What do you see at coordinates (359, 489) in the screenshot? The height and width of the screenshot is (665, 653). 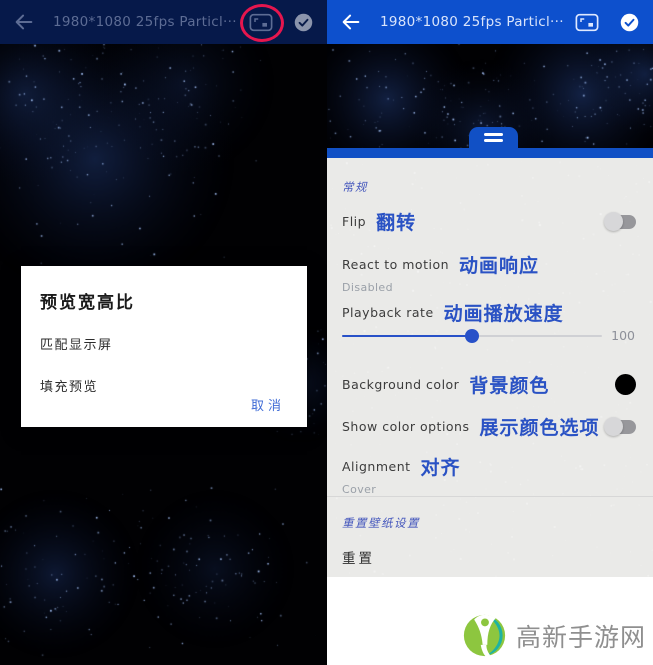 I see `alignment-value: Cover` at bounding box center [359, 489].